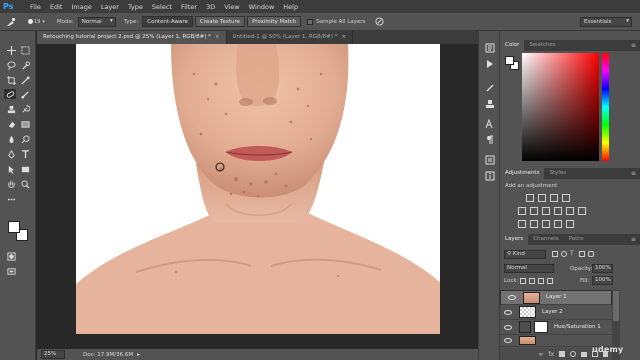 This screenshot has width=640, height=360. I want to click on zoom-tool-icon, so click(25, 184).